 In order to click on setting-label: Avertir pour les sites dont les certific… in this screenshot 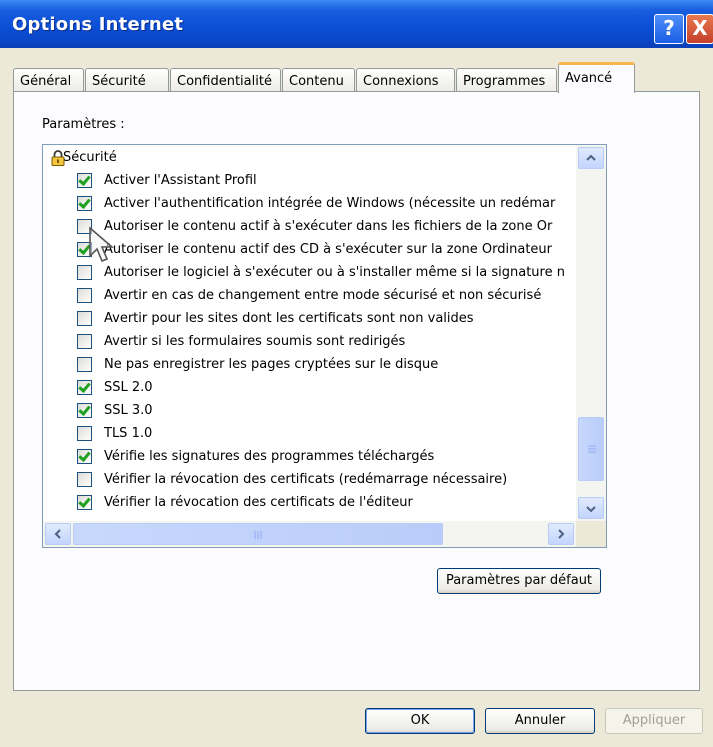, I will do `click(289, 318)`.